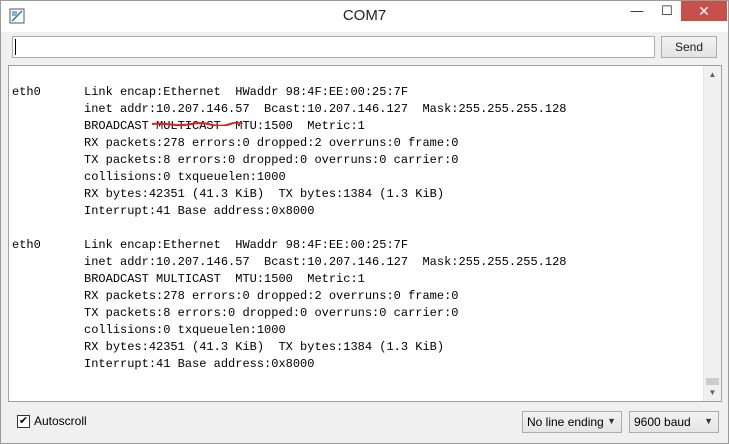 This screenshot has height=444, width=729. What do you see at coordinates (637, 11) in the screenshot?
I see `minimize-icon: —` at bounding box center [637, 11].